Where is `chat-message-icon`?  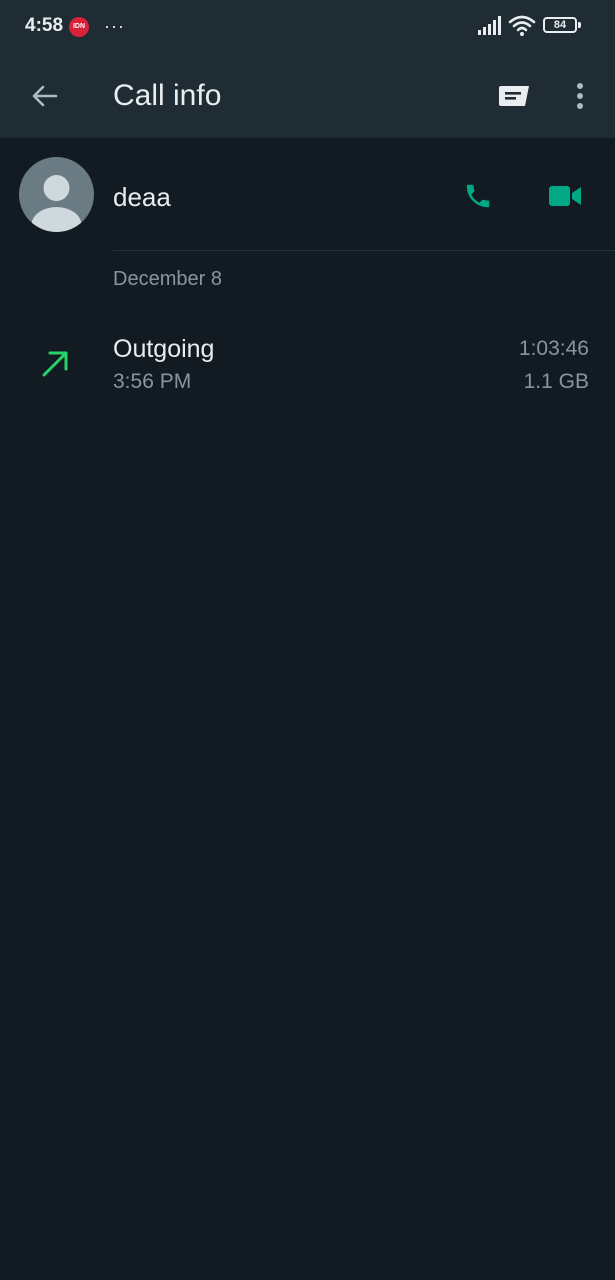
chat-message-icon is located at coordinates (514, 96).